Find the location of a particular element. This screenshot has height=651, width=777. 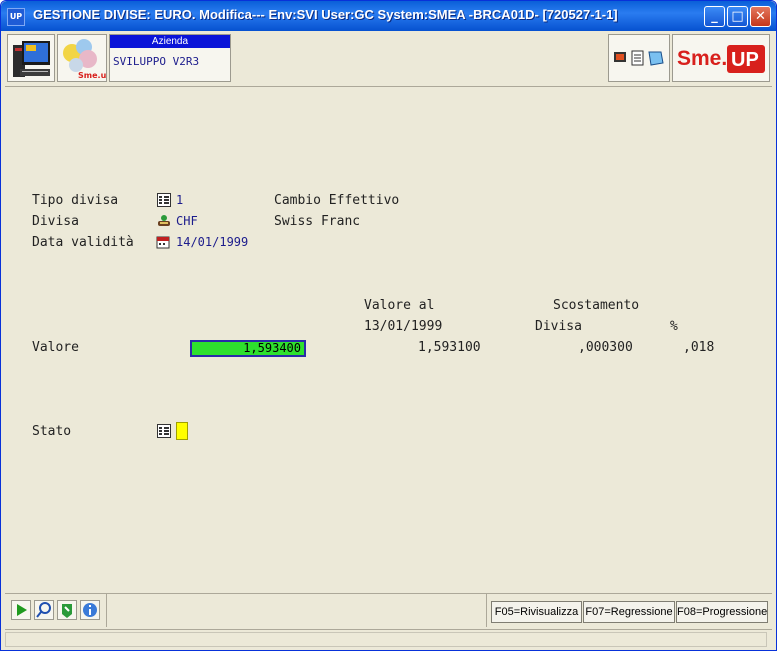

info-icon is located at coordinates (90, 610).